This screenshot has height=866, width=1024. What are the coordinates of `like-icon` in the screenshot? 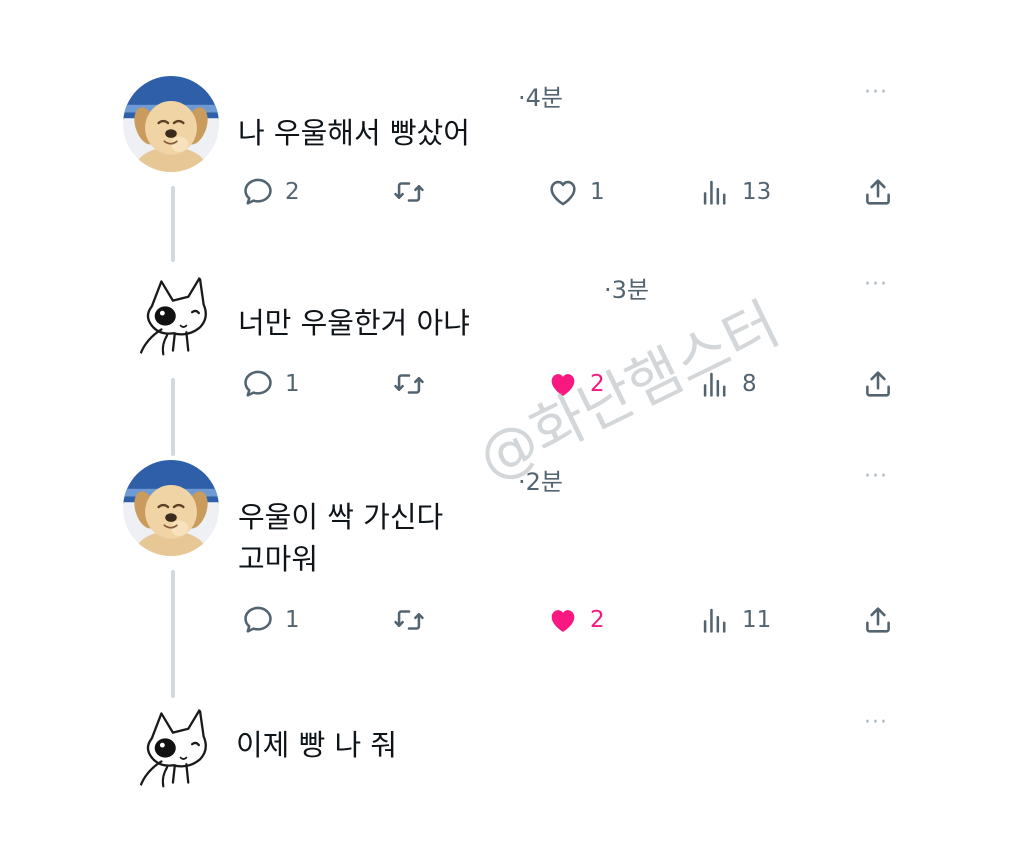 It's located at (563, 192).